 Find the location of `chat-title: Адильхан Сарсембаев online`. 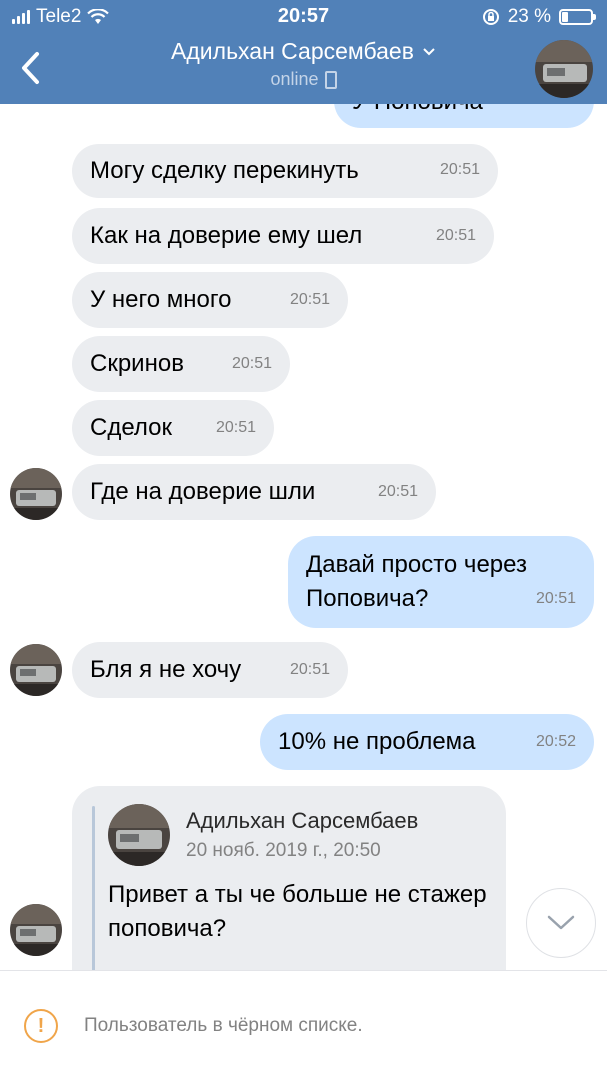

chat-title: Адильхан Сарсембаев online is located at coordinates (303, 64).